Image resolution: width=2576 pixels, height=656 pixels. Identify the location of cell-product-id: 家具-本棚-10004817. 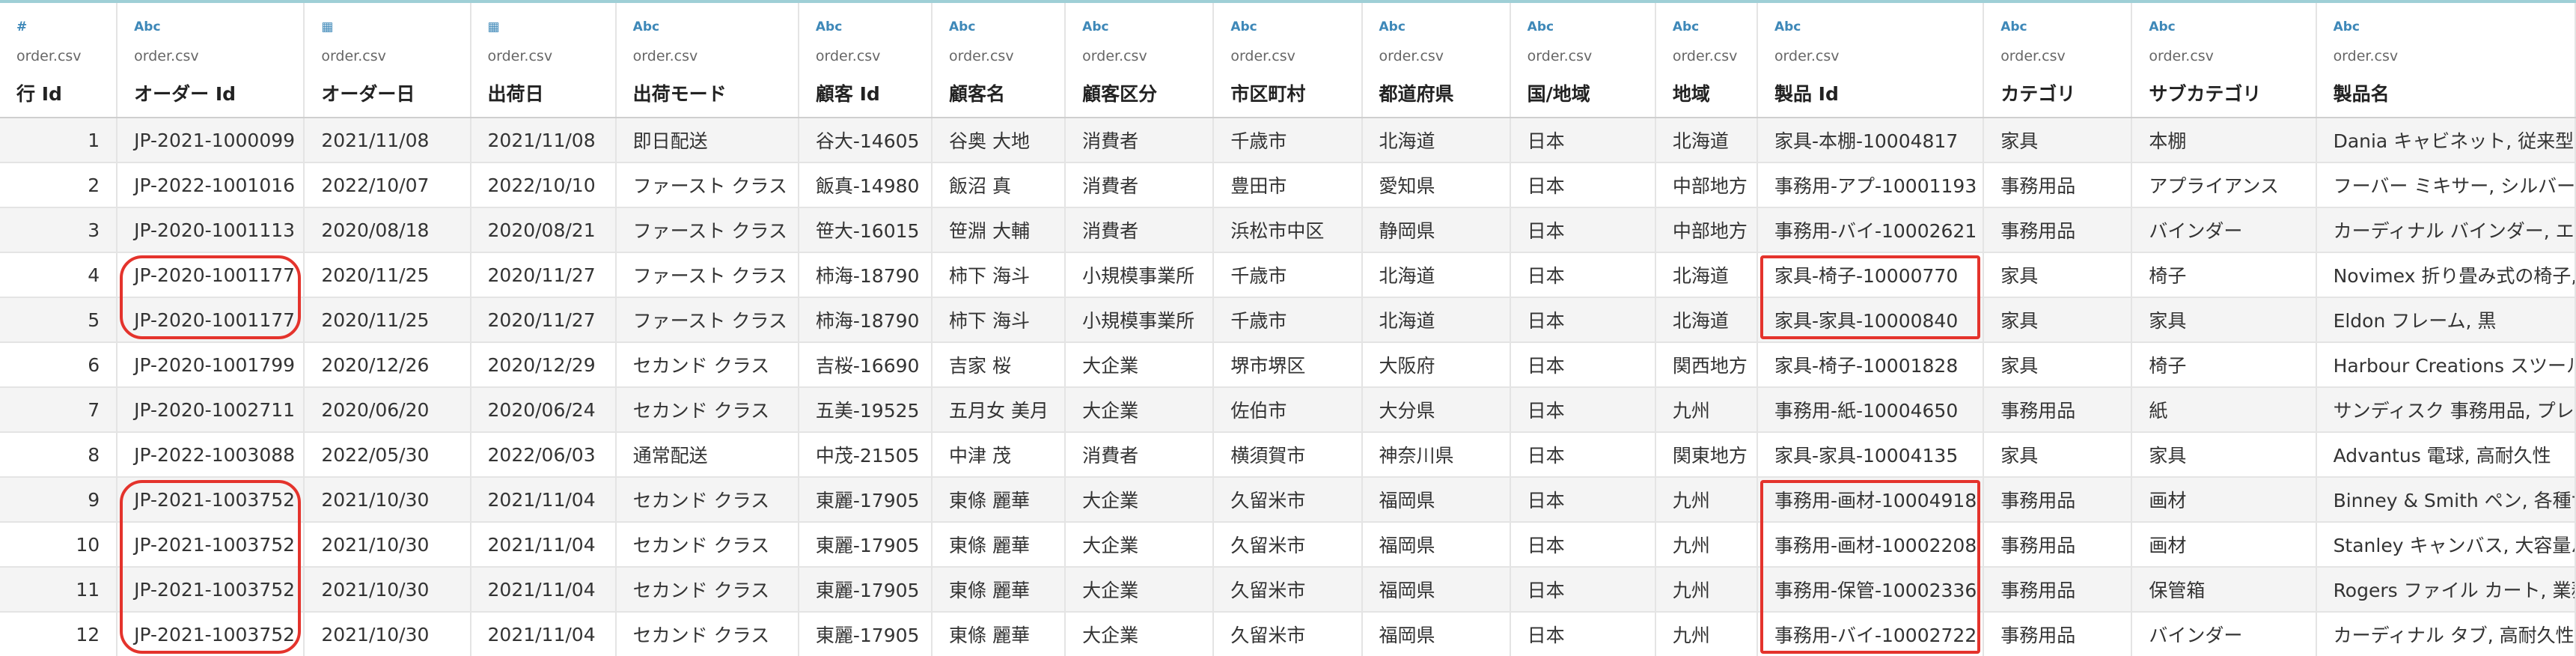
(1870, 140).